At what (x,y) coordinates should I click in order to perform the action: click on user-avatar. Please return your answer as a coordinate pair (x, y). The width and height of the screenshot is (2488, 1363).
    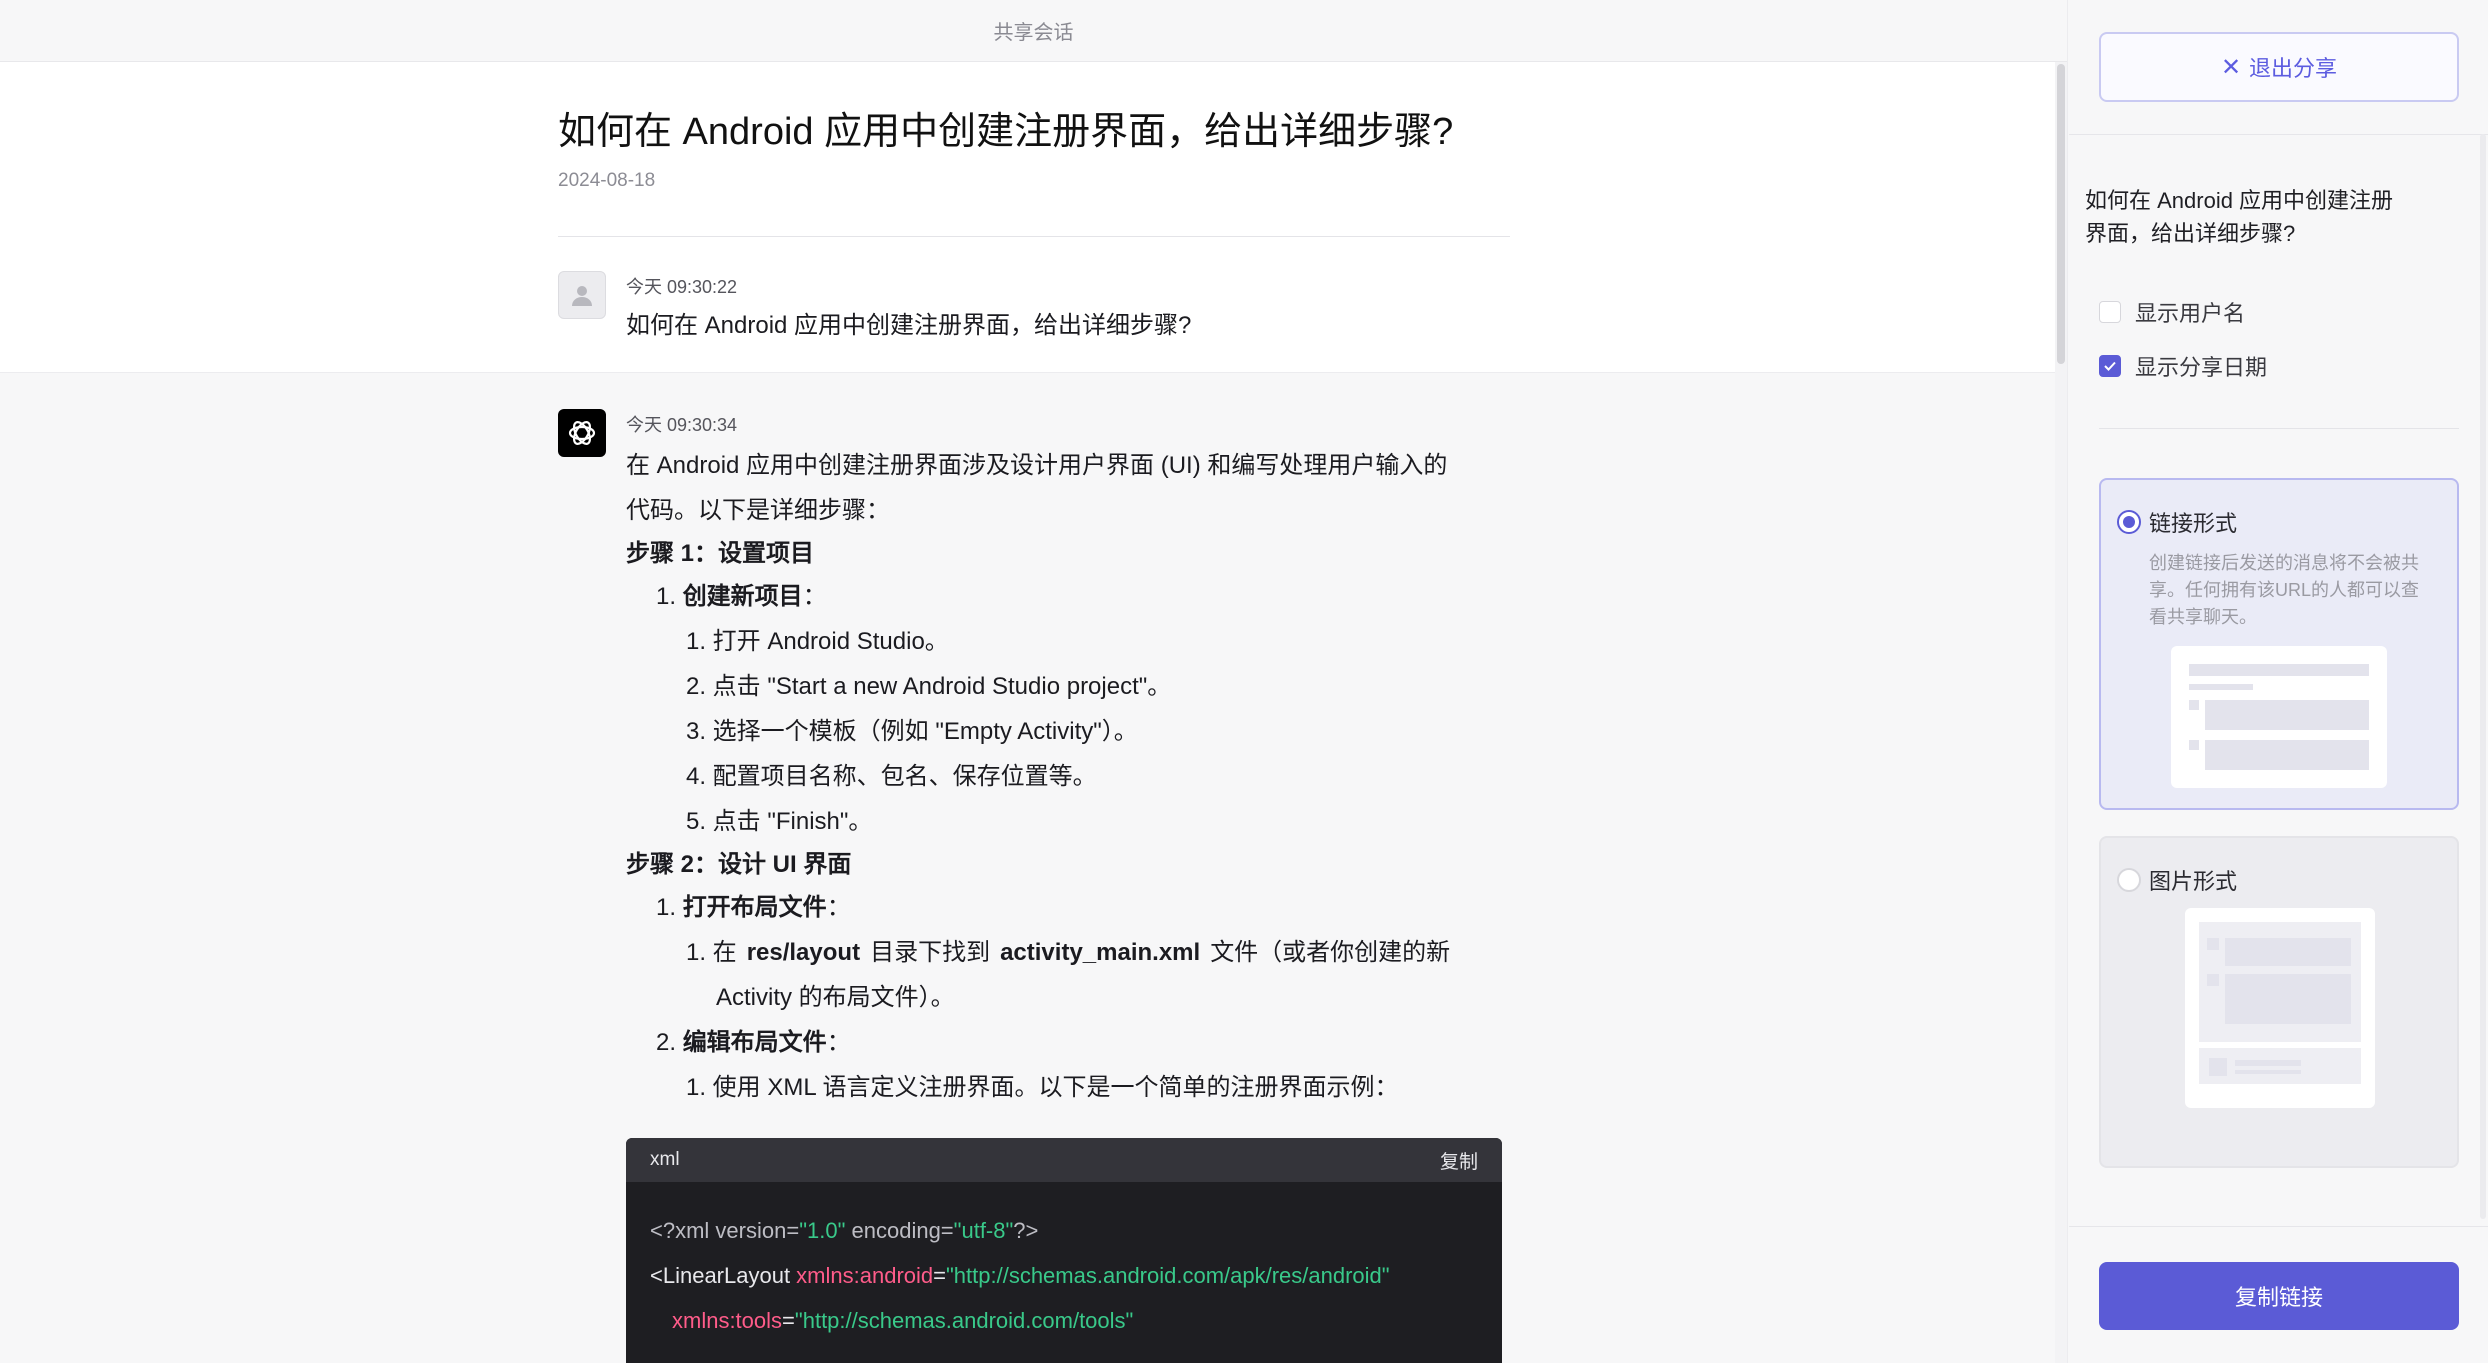
    Looking at the image, I should click on (582, 294).